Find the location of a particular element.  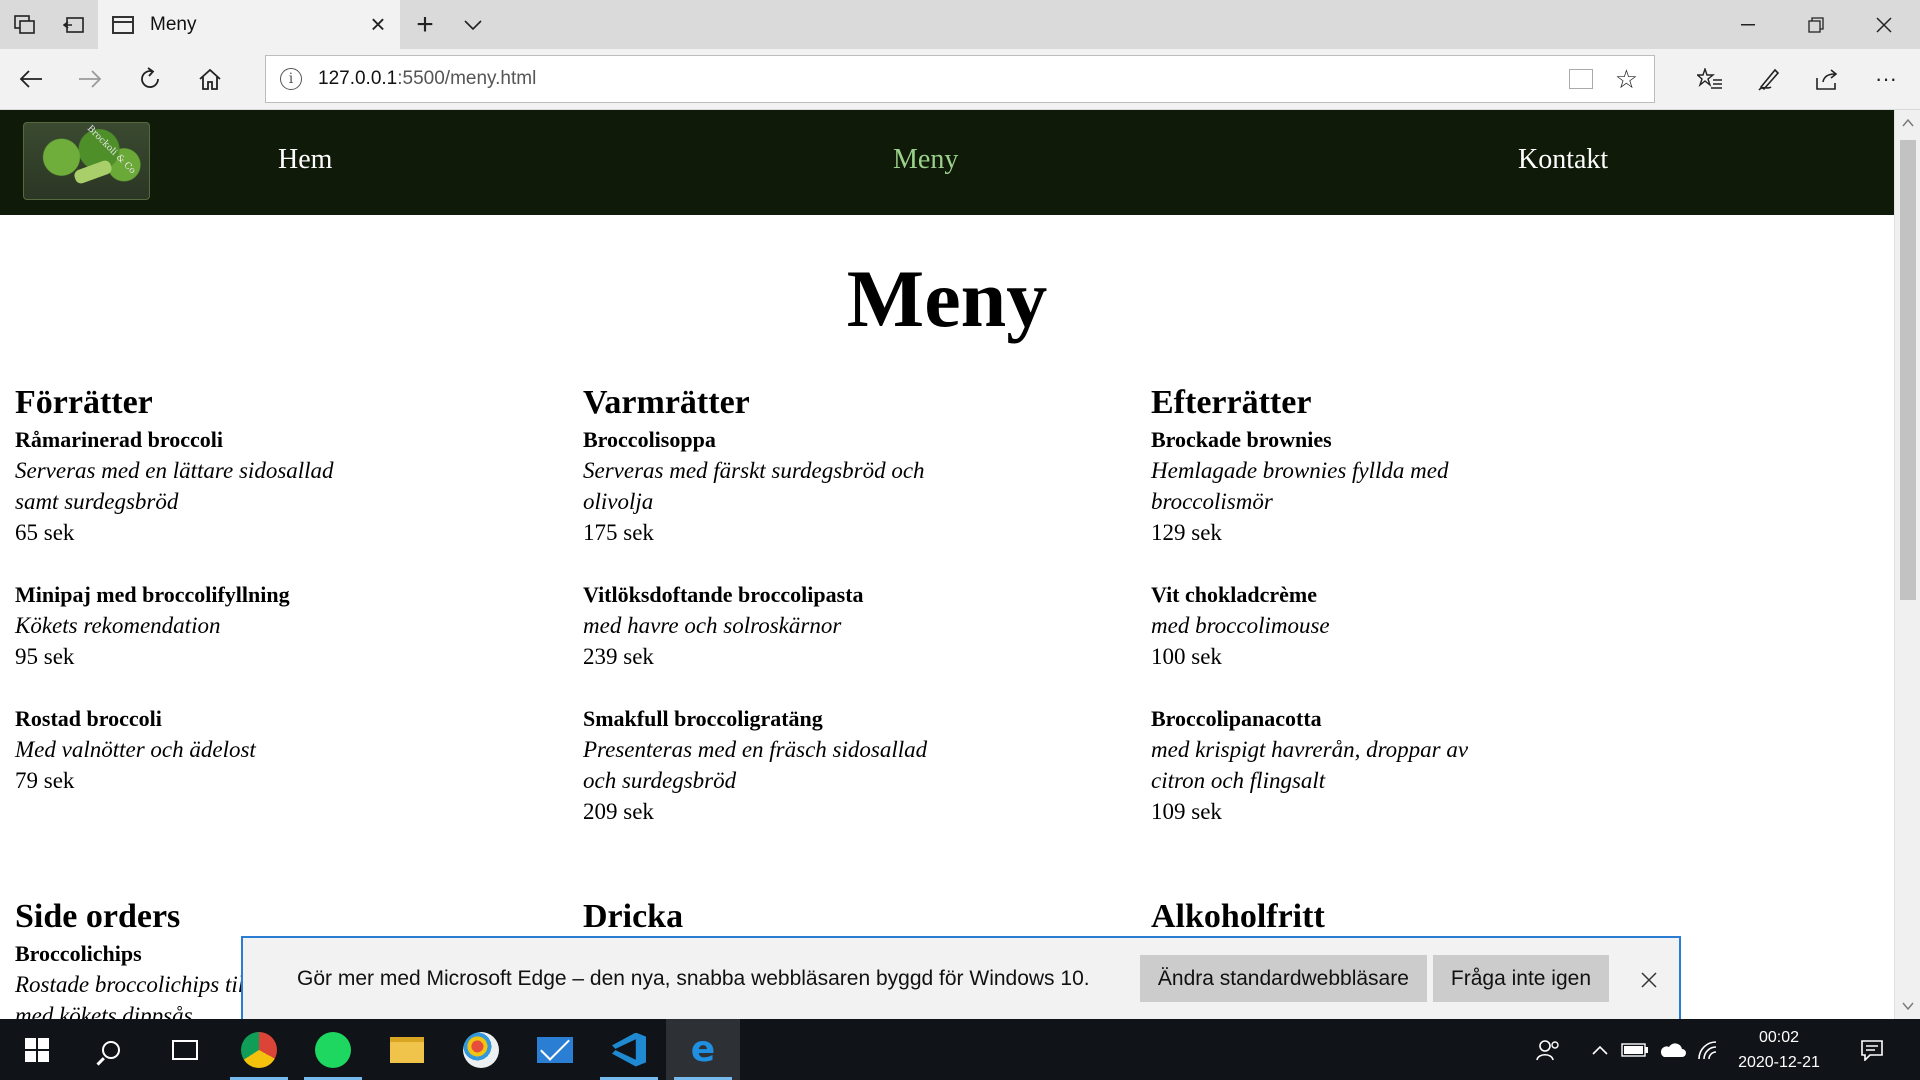

dont-ask-again-button: Fråga inte igen is located at coordinates (1520, 978).